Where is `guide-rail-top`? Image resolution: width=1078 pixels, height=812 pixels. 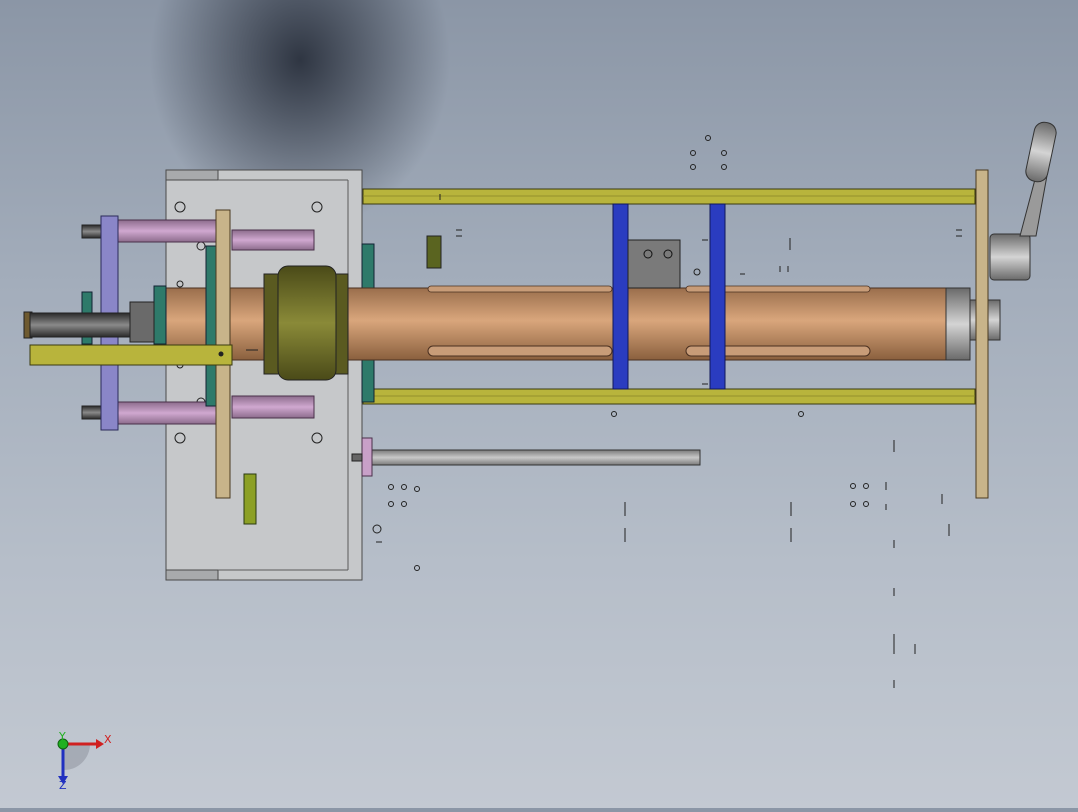 guide-rail-top is located at coordinates (669, 196).